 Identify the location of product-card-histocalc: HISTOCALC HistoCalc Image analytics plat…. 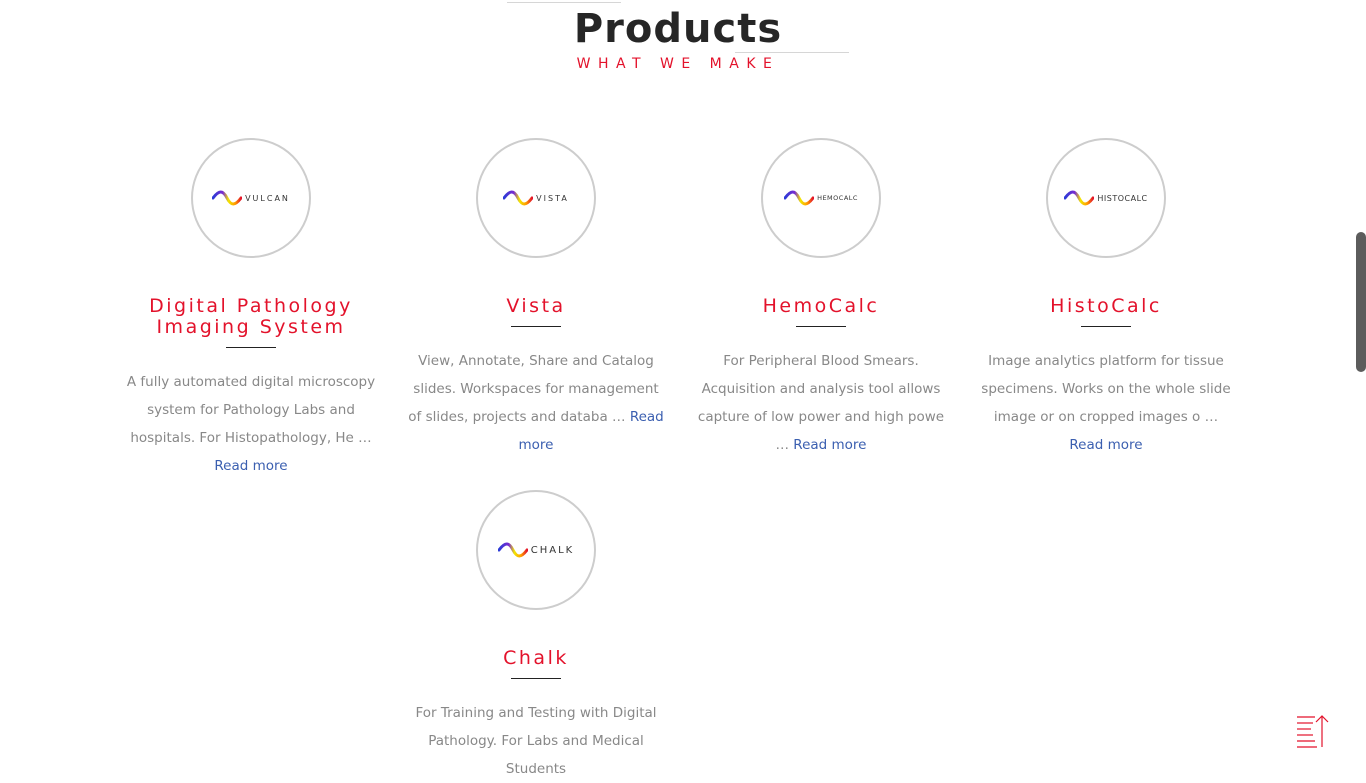
(1106, 298).